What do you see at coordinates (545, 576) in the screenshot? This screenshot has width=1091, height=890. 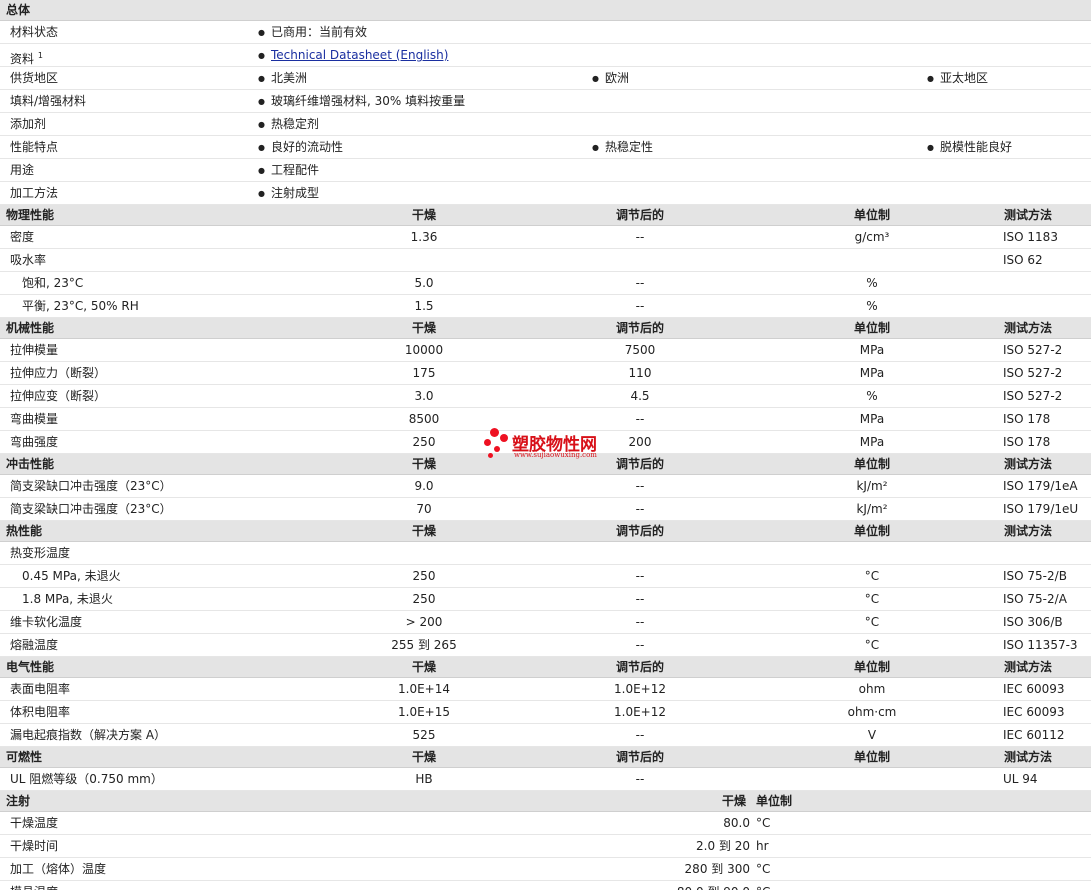 I see `table-row: 0.45 MPa, 未退火 250 -- °C ISO 75-2/B` at bounding box center [545, 576].